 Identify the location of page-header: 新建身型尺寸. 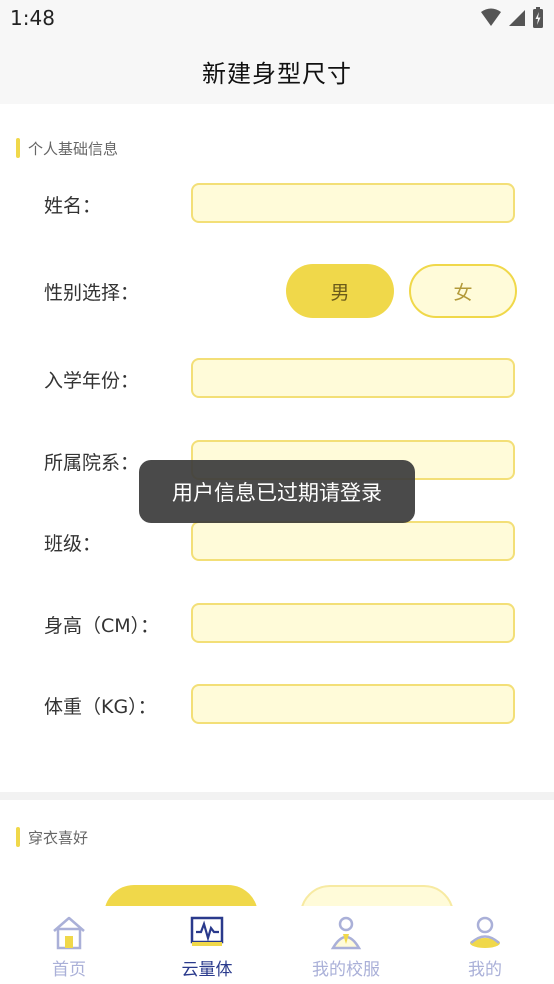
(277, 71).